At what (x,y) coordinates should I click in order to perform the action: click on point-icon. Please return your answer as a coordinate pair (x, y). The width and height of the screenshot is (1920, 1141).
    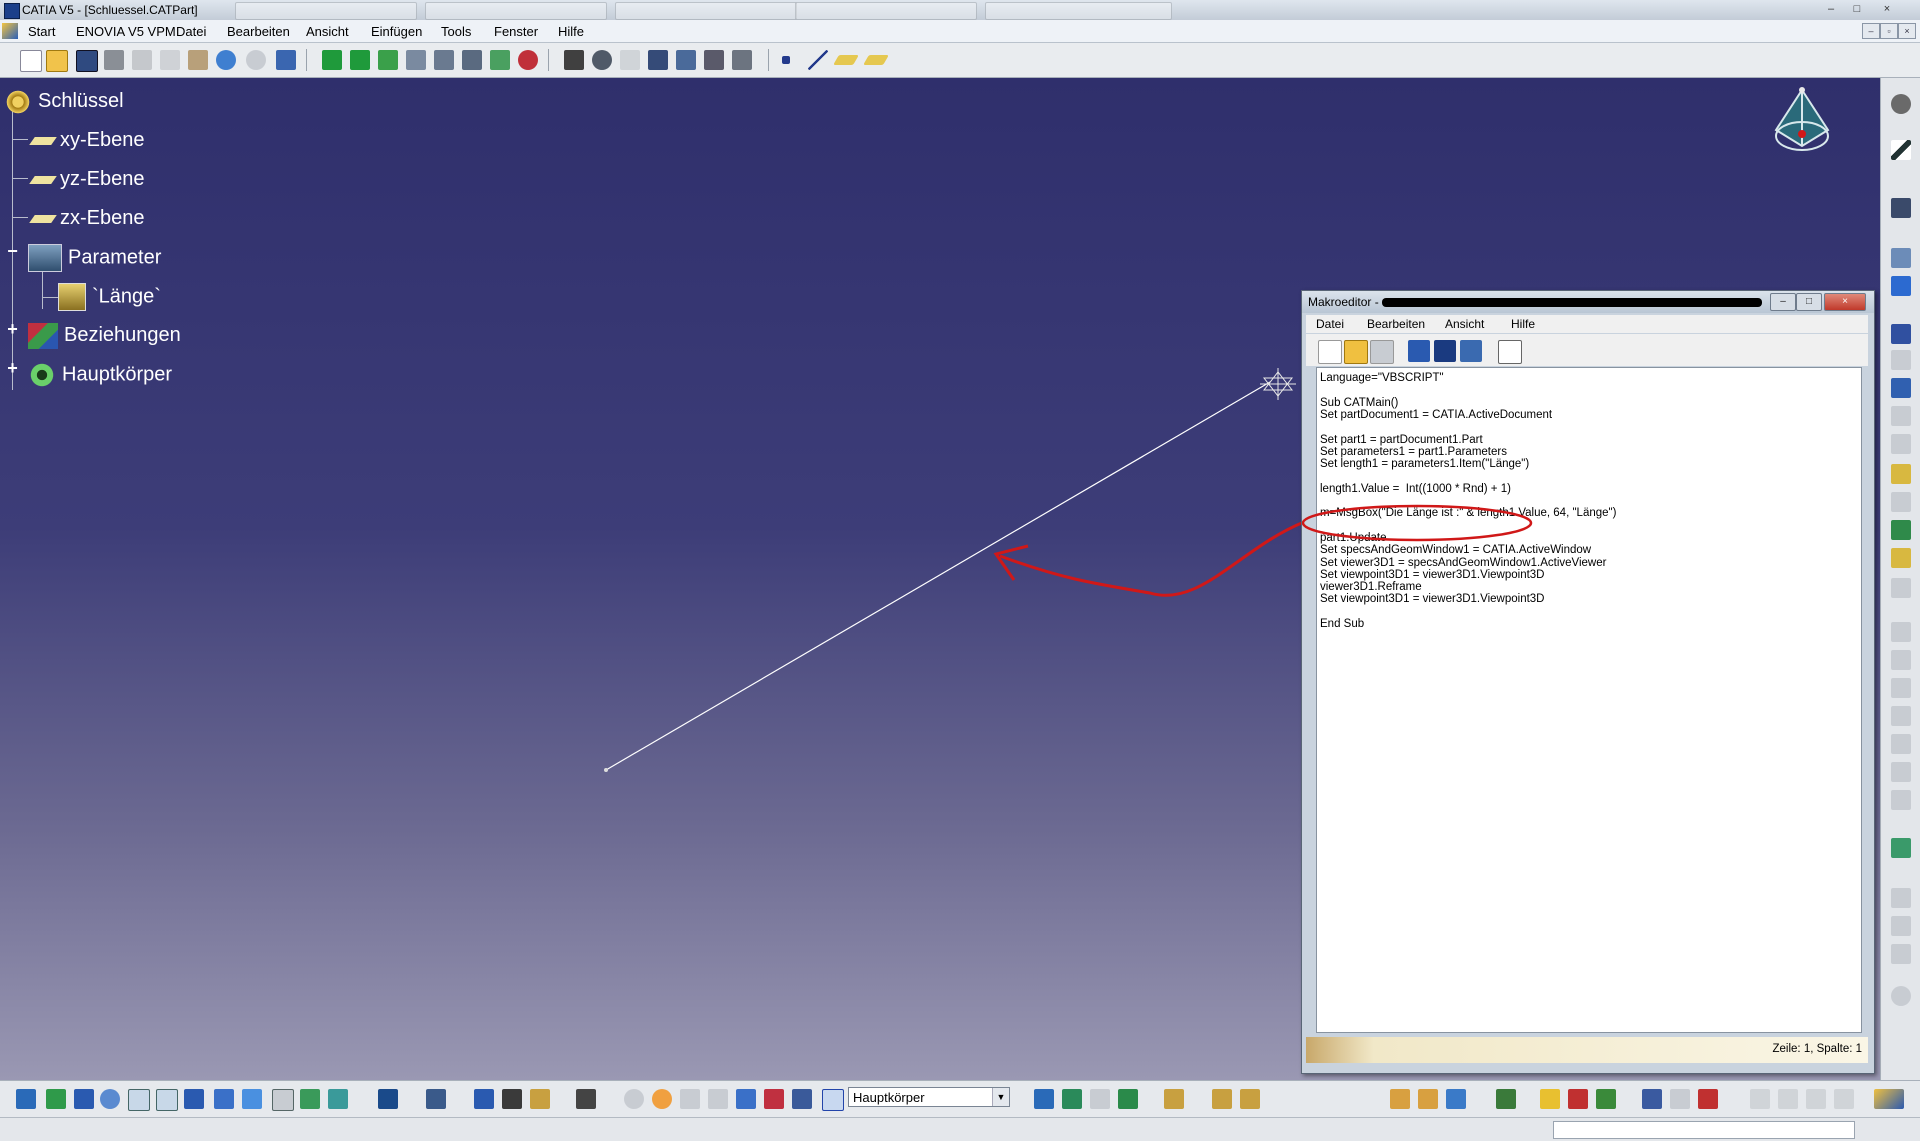
    Looking at the image, I should click on (786, 60).